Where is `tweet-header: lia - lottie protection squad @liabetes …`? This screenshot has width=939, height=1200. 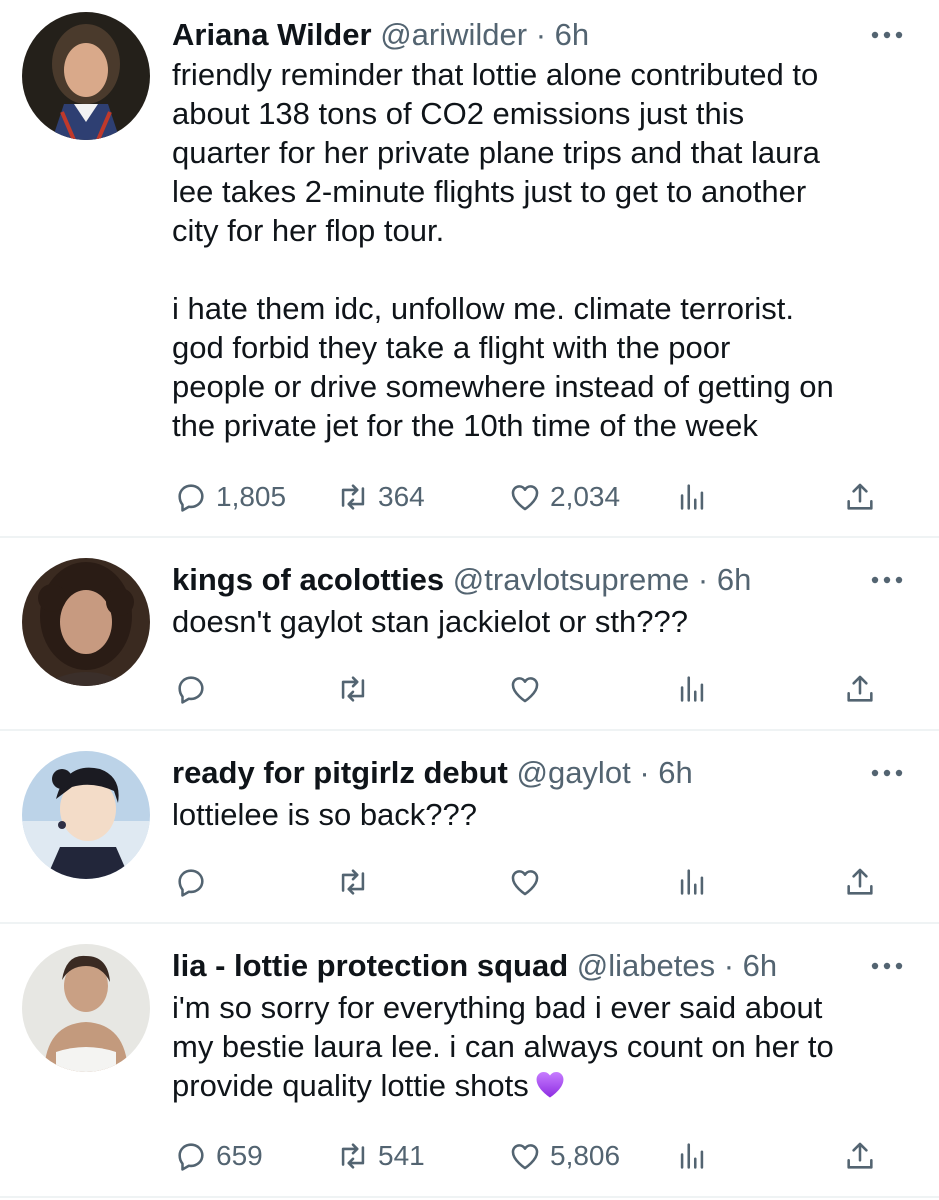
tweet-header: lia - lottie protection squad @liabetes … is located at coordinates (474, 966).